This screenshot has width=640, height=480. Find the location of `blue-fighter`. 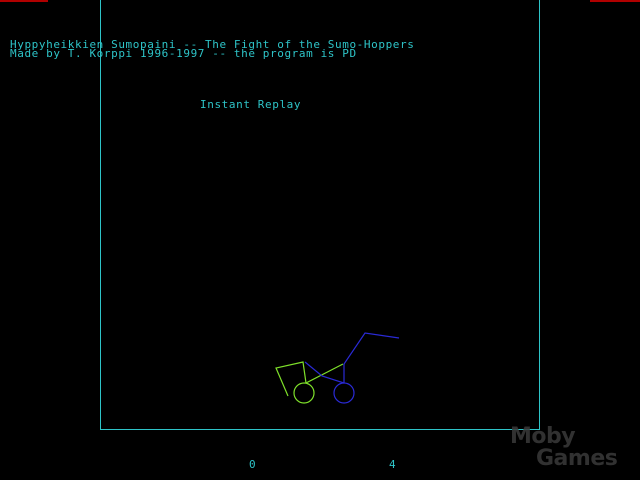

blue-fighter is located at coordinates (352, 368).